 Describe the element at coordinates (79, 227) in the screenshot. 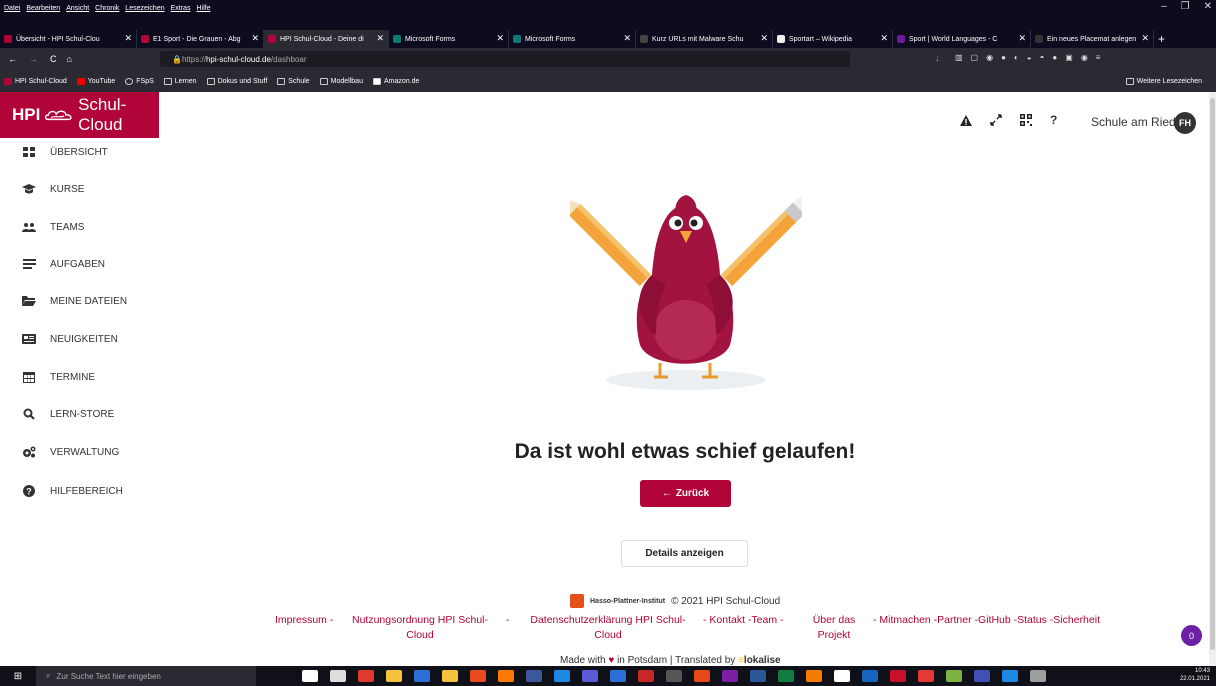

I see `sidebar-item-teams: TEAMS` at that location.